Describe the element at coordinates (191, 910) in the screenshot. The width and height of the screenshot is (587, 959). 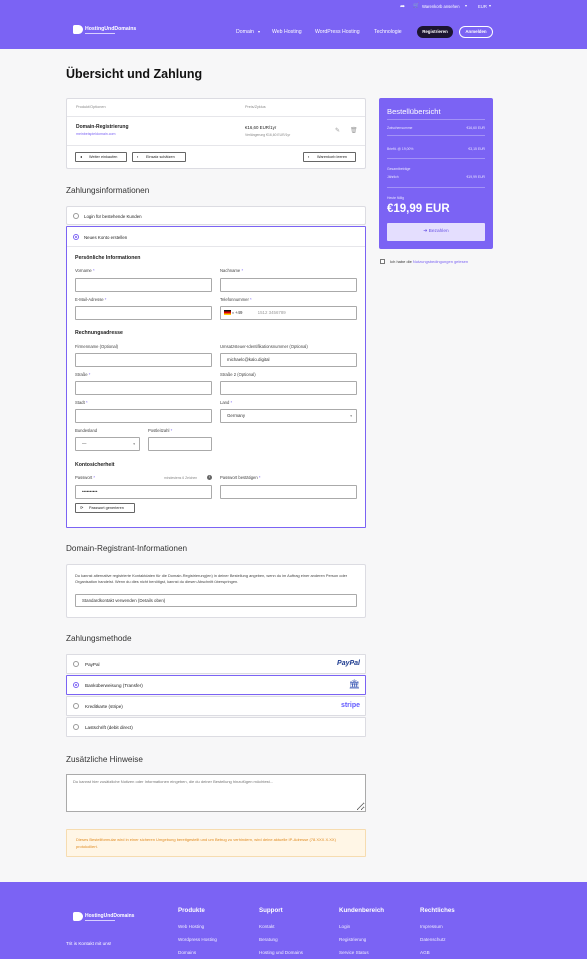
I see `footer-heading-products: Produkte` at that location.